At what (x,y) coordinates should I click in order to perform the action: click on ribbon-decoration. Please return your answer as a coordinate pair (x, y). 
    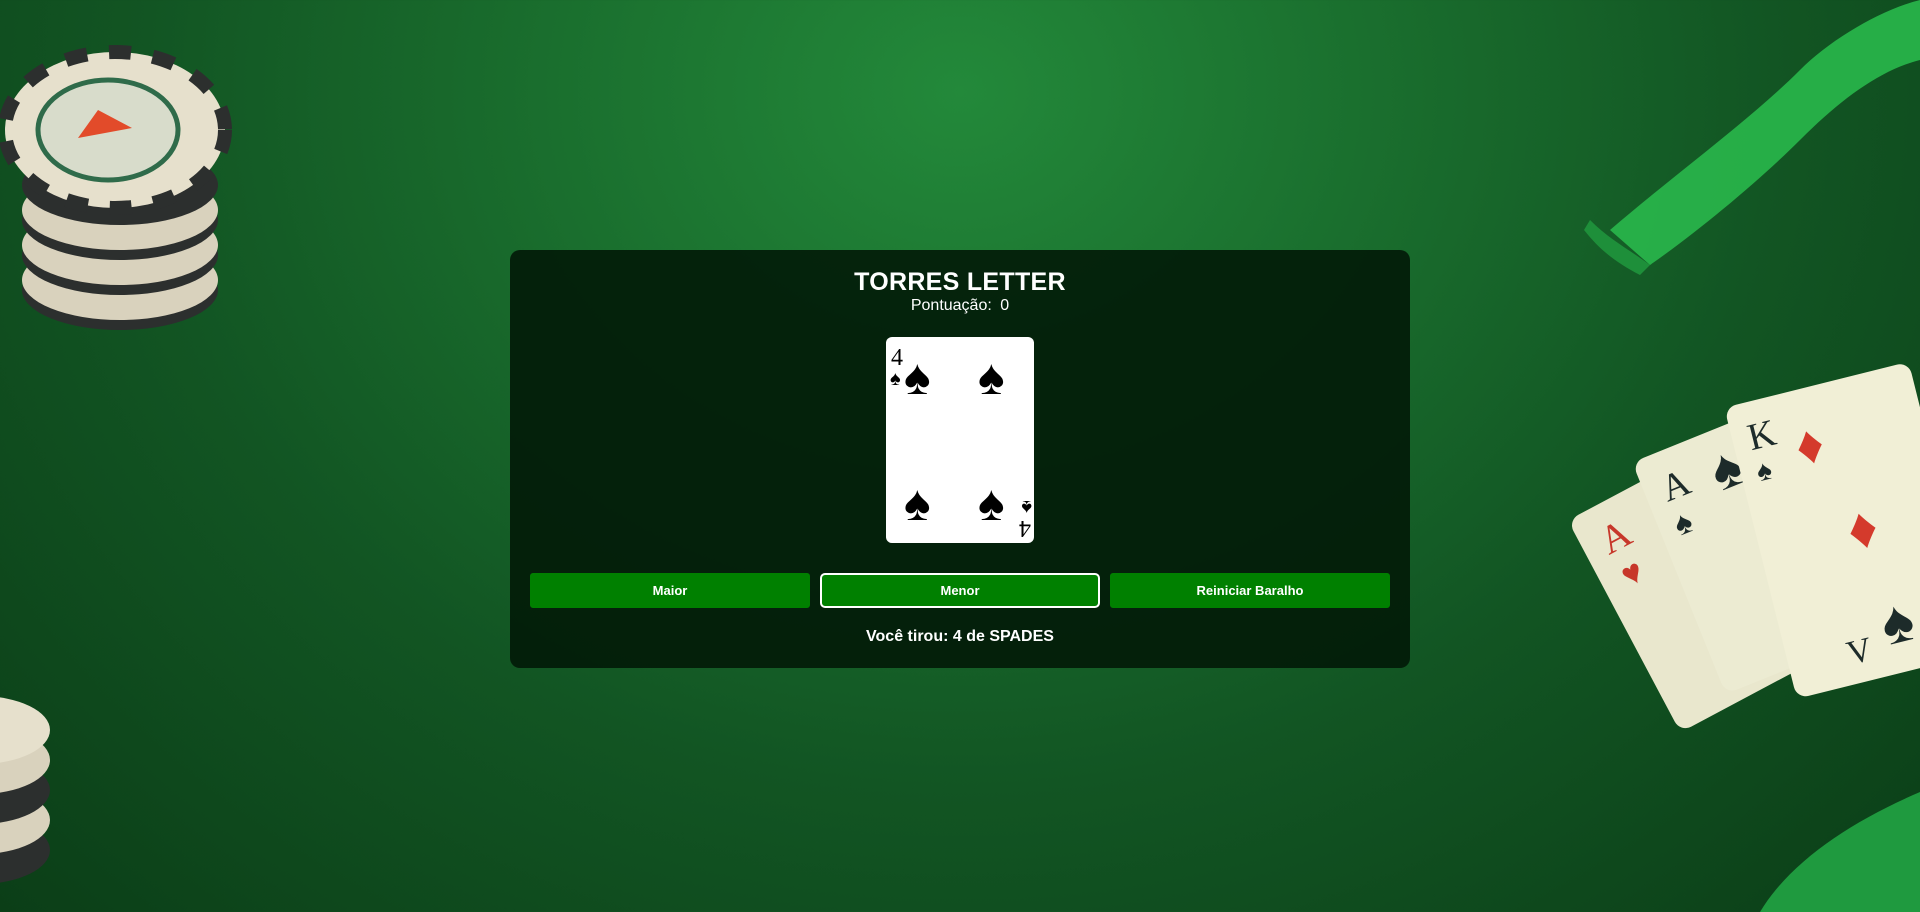
    Looking at the image, I should click on (1752, 137).